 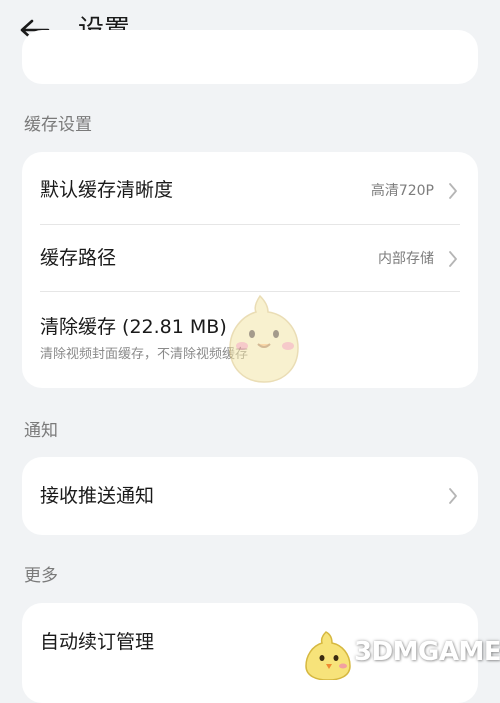 What do you see at coordinates (133, 327) in the screenshot?
I see `row-title: 清除缓存 (22.81 MB)` at bounding box center [133, 327].